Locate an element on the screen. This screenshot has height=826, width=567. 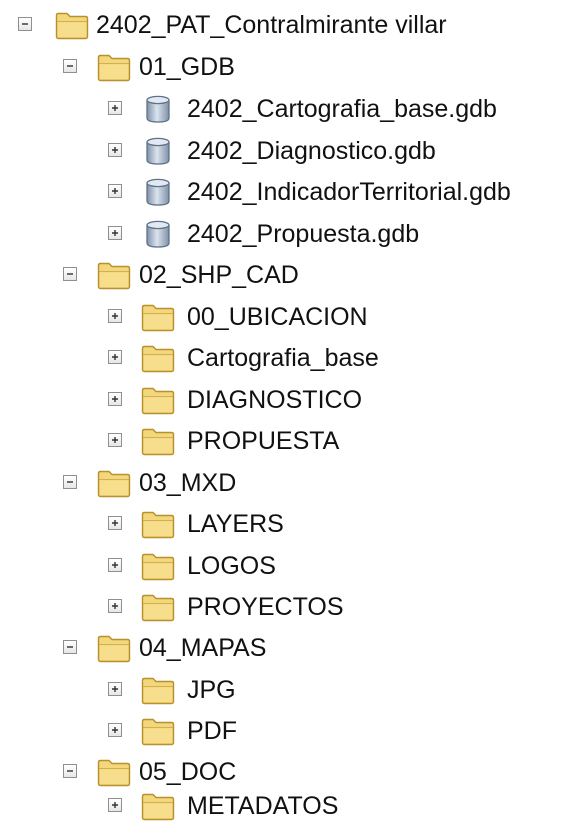
tree-node-root: 2402_PAT_Contralmirante villar is located at coordinates (283, 25).